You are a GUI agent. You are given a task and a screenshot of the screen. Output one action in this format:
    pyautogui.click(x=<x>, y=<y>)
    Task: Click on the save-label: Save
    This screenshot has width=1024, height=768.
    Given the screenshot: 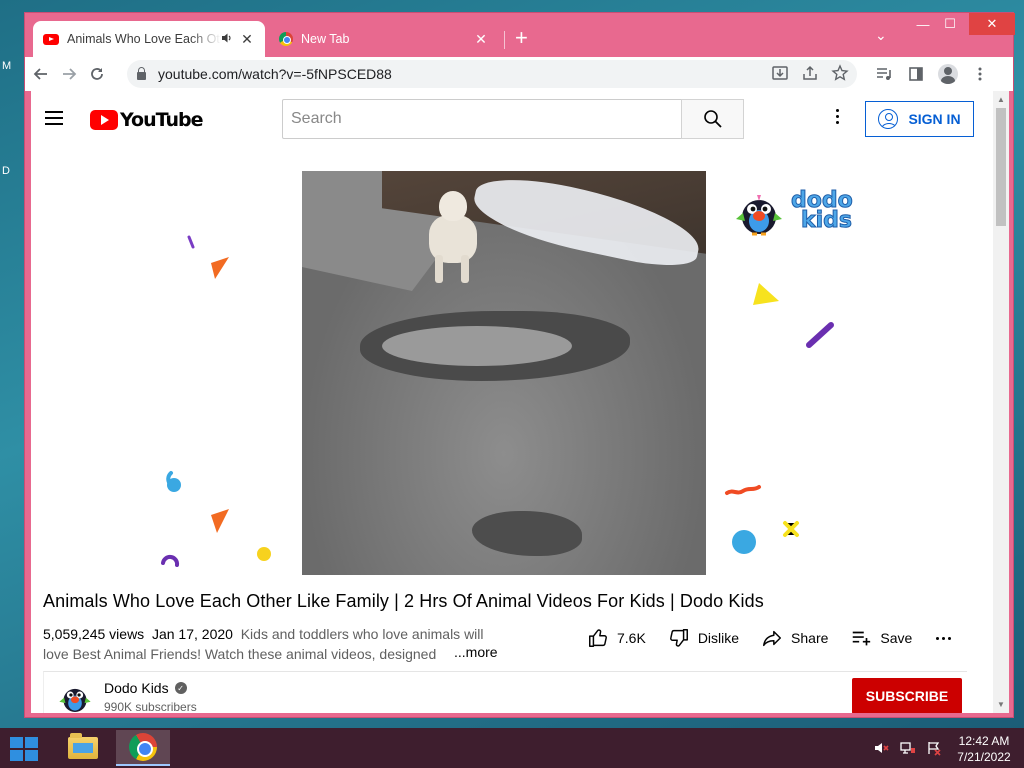 What is the action you would take?
    pyautogui.click(x=896, y=638)
    